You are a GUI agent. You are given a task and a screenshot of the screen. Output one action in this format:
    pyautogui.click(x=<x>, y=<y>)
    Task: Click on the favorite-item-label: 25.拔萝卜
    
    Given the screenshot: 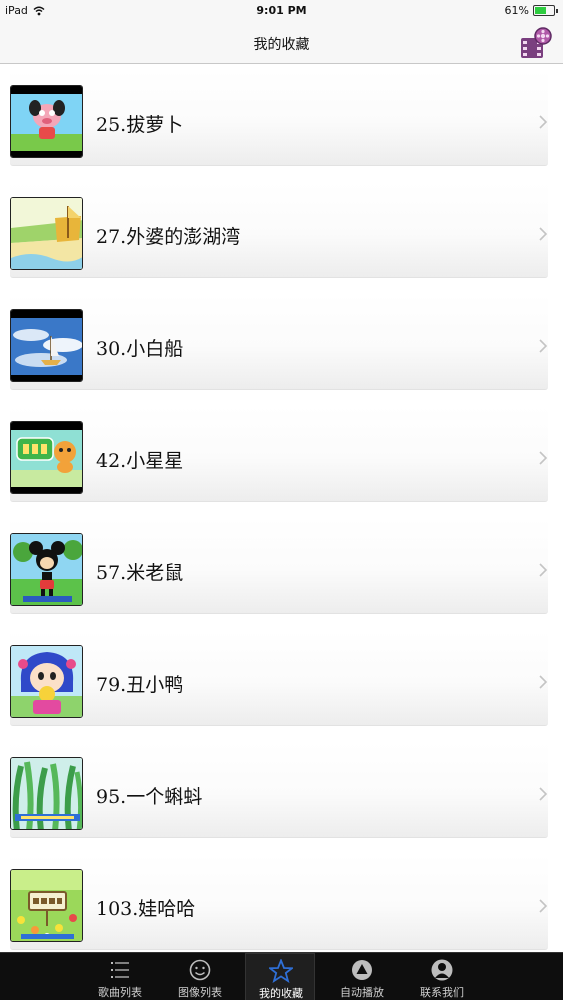 What is the action you would take?
    pyautogui.click(x=140, y=125)
    